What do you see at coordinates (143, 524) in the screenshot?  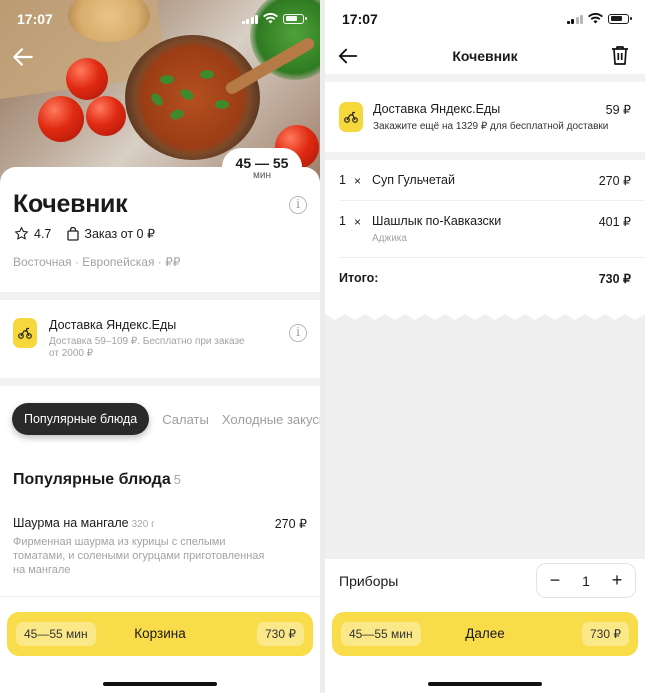 I see `dish-weight: 320 г` at bounding box center [143, 524].